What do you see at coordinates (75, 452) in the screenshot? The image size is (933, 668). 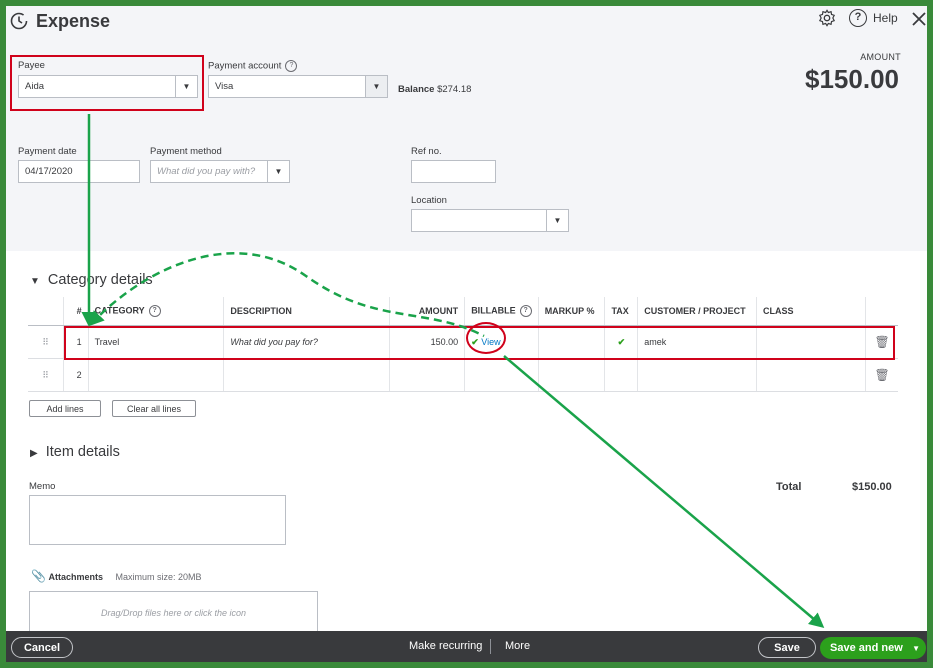 I see `item-details-heading: ▶ Item details` at bounding box center [75, 452].